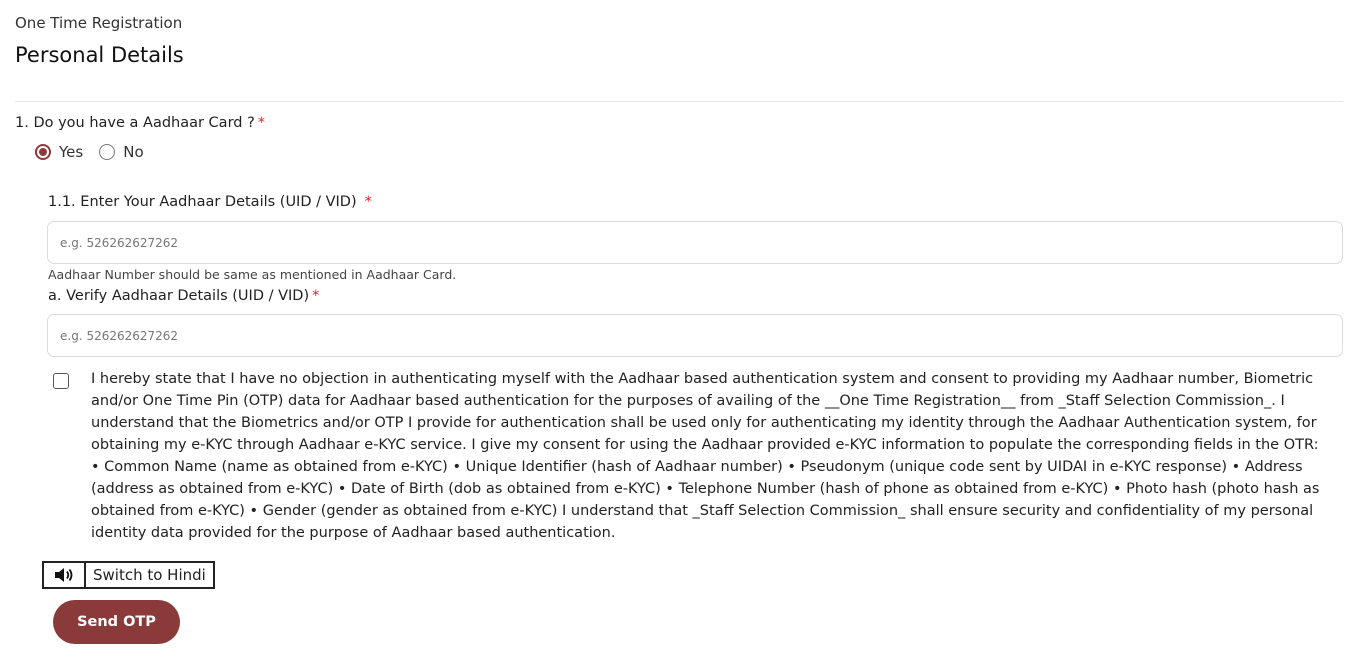  I want to click on speaker-icon, so click(64, 575).